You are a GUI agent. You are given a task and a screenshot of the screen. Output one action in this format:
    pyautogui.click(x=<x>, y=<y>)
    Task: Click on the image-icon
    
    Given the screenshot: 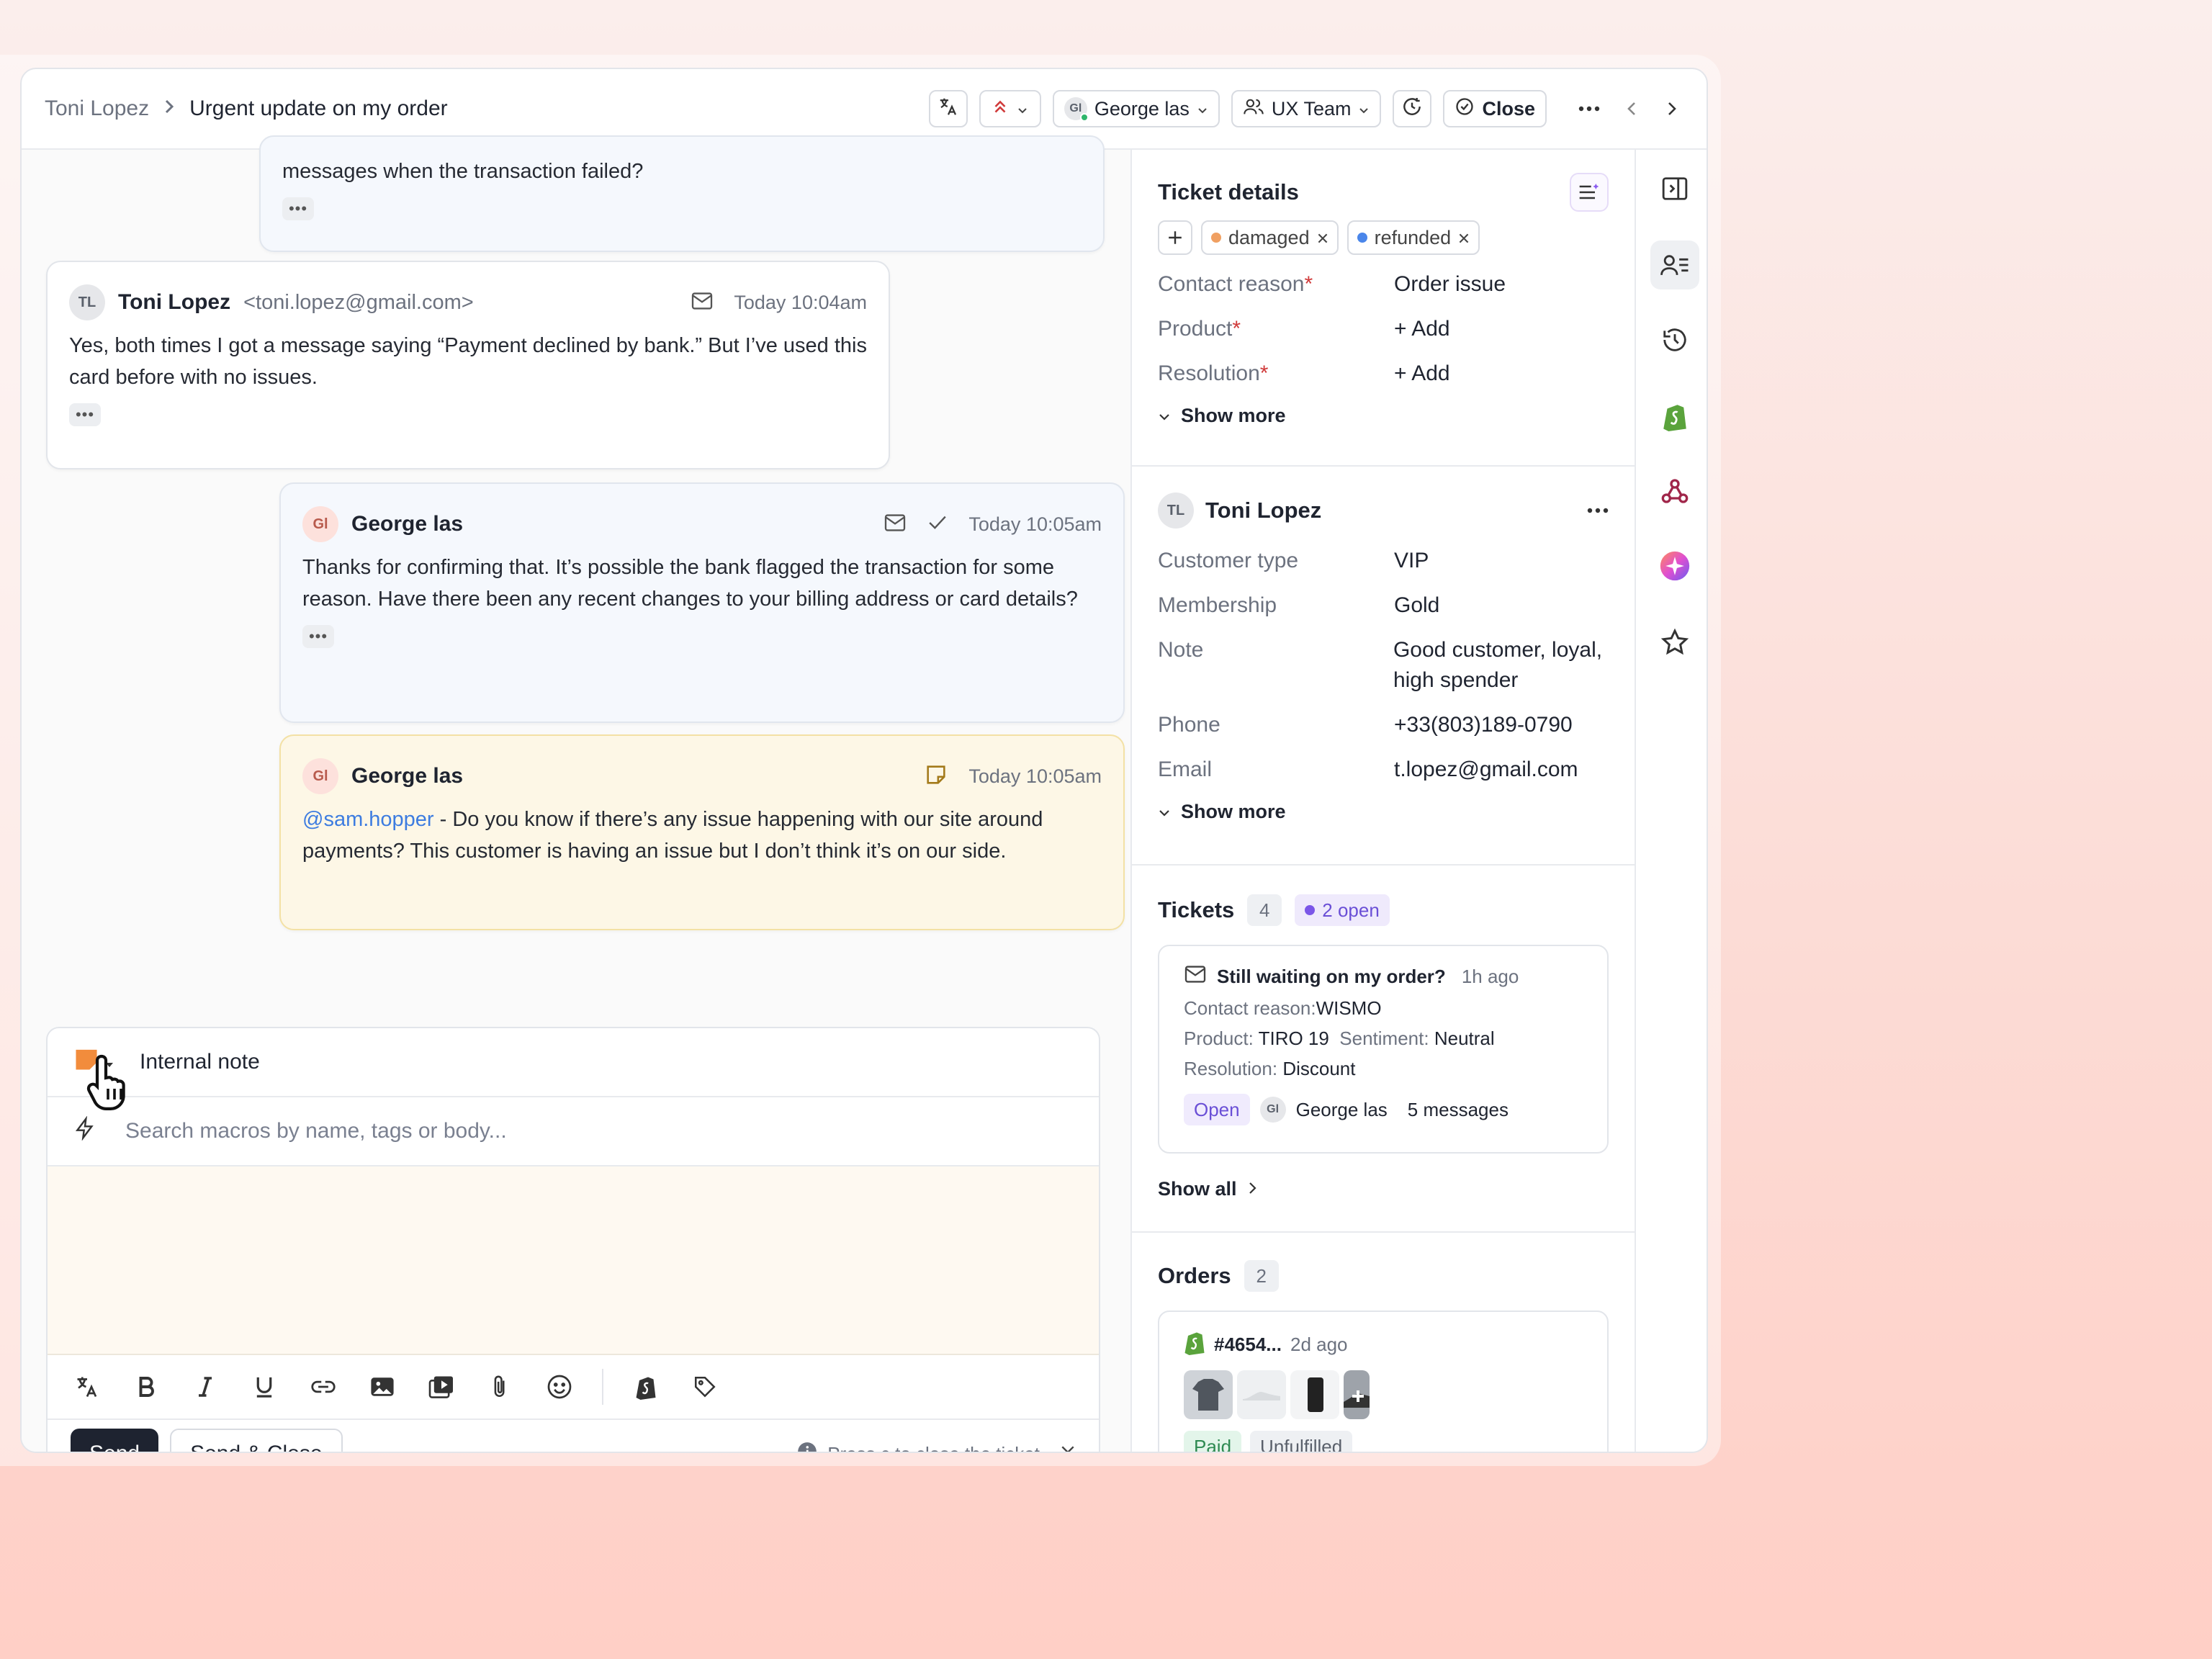 What is the action you would take?
    pyautogui.click(x=382, y=1387)
    